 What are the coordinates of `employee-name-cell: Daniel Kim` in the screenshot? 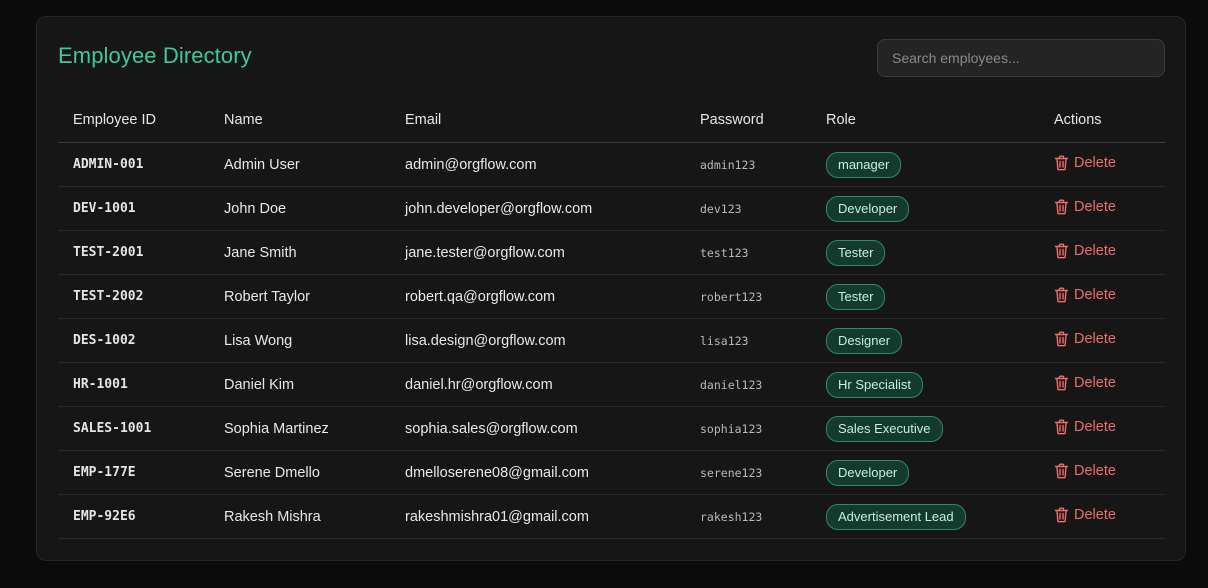 It's located at (299, 384).